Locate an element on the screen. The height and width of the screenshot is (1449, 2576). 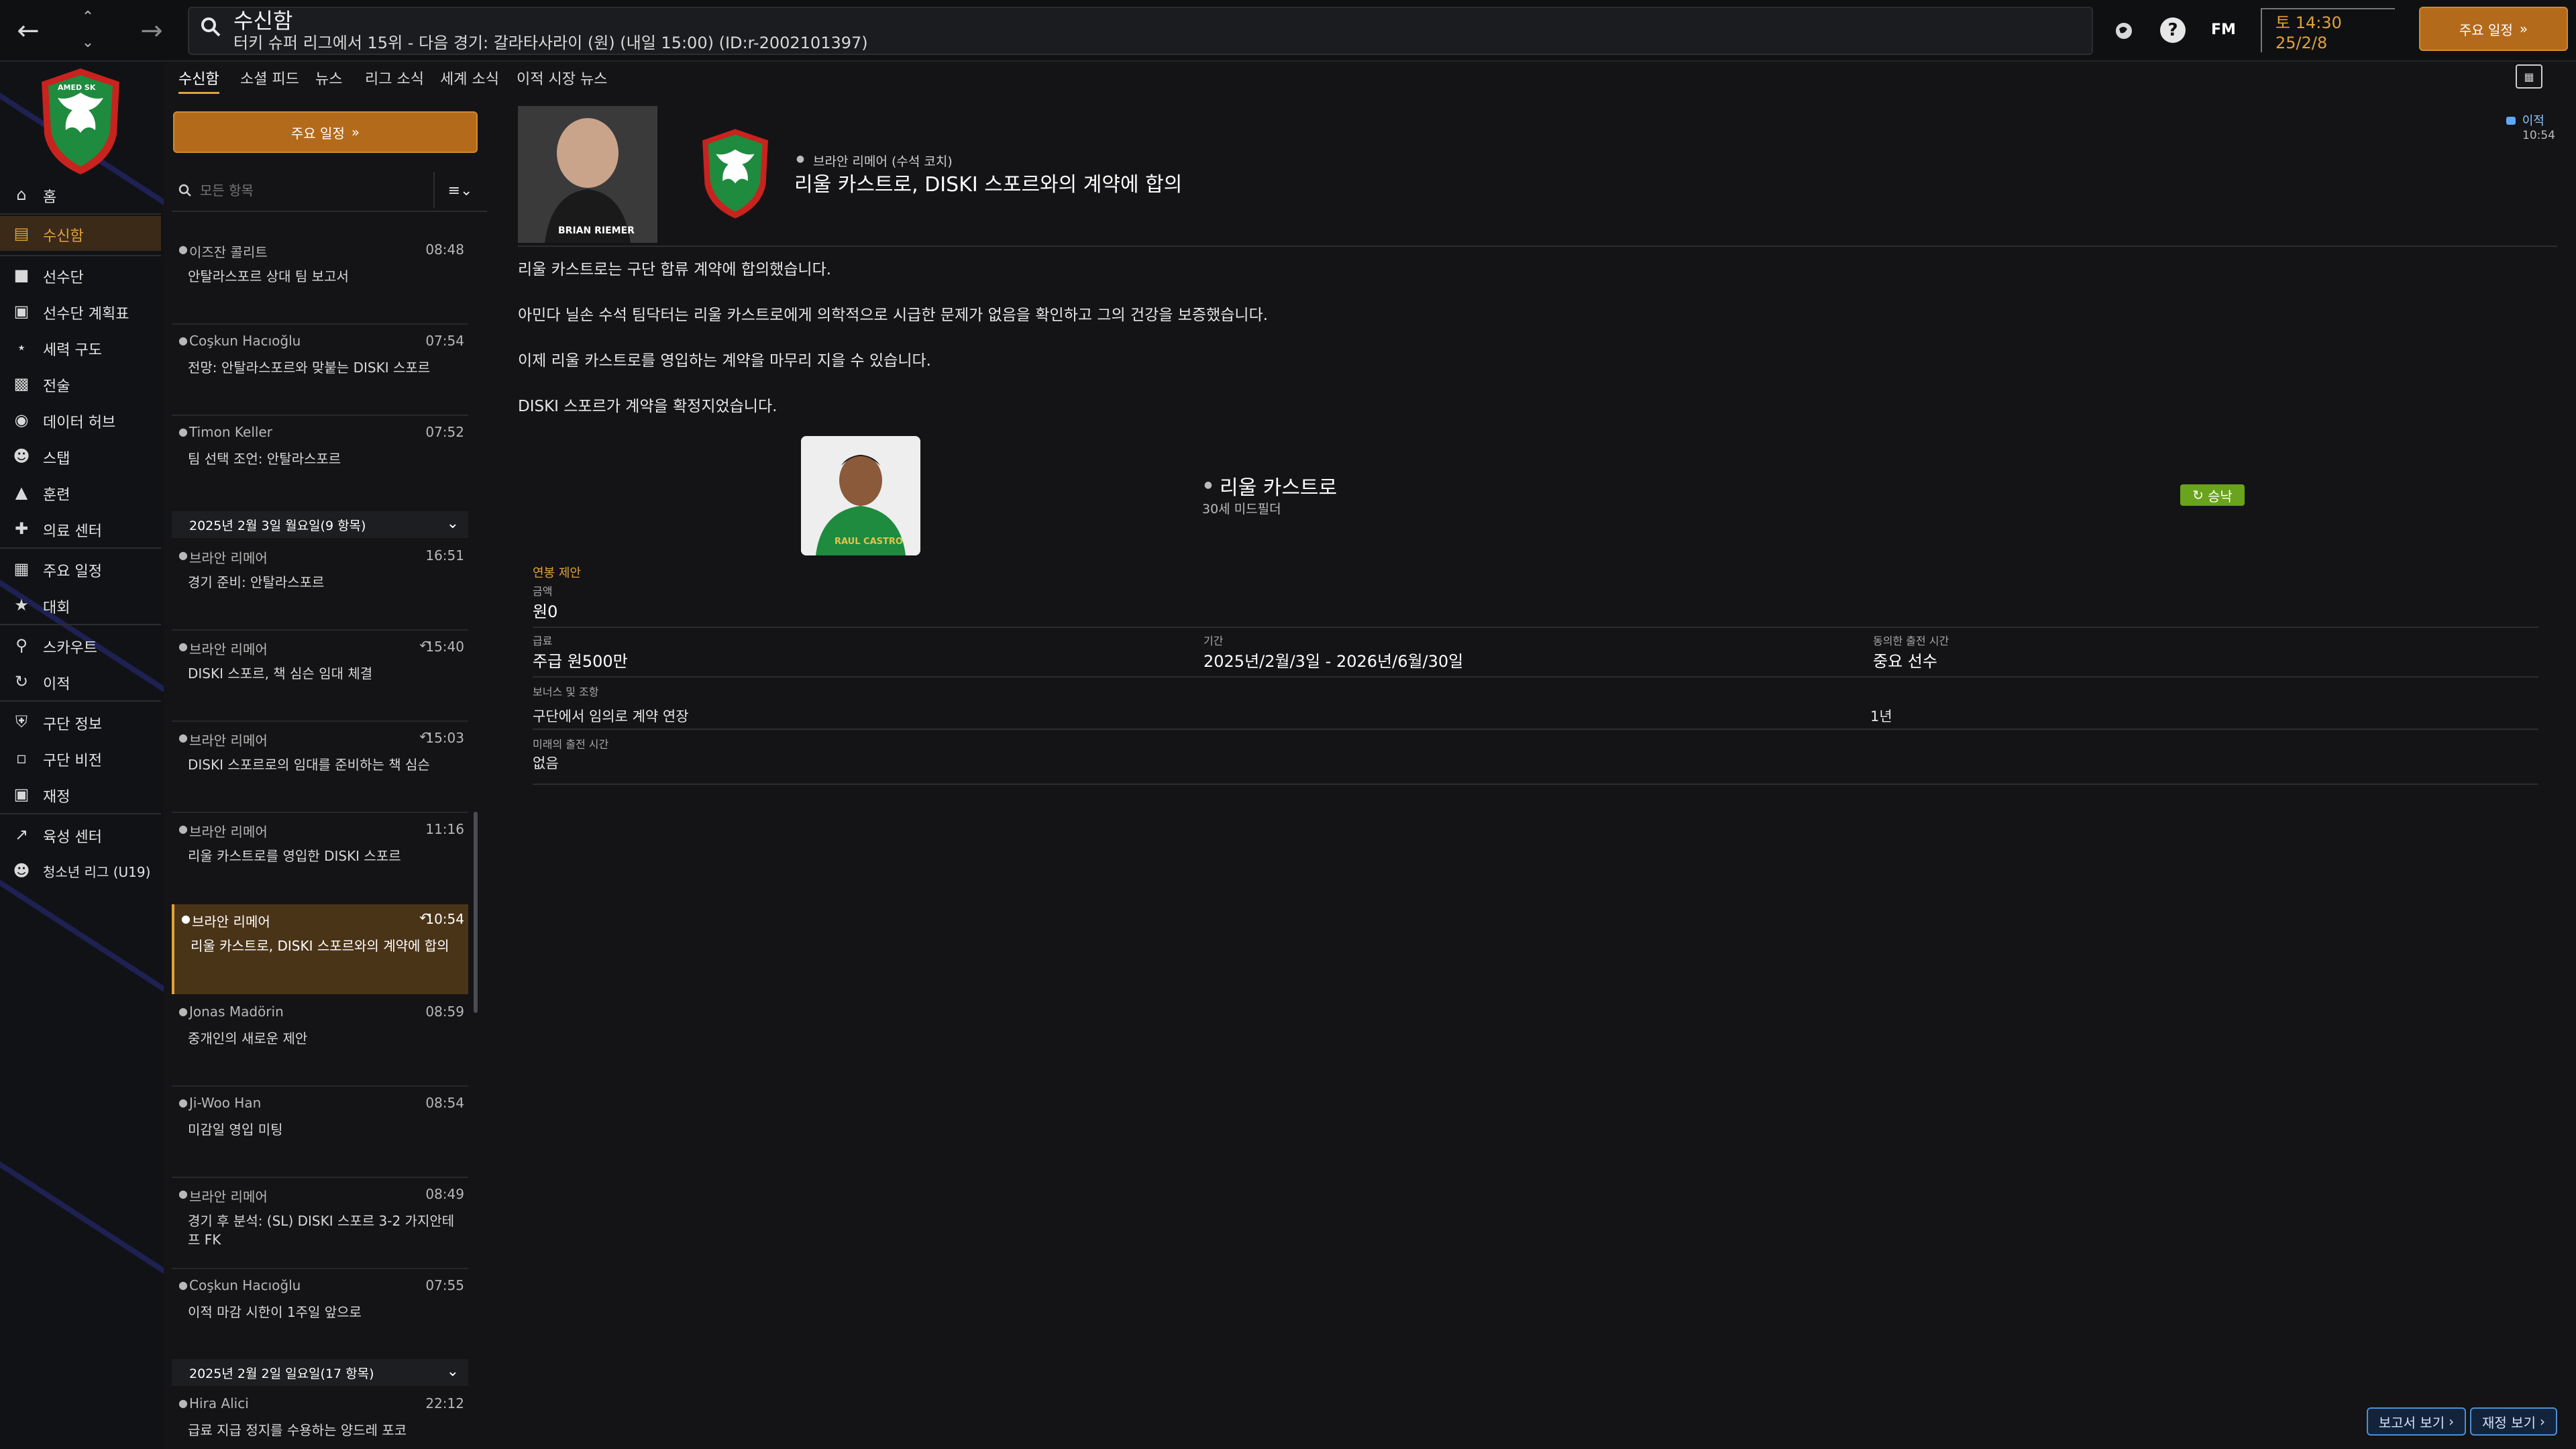
list-group-header: 2025년 2월 3일 월요일(9 항목) ⌄ is located at coordinates (320, 524).